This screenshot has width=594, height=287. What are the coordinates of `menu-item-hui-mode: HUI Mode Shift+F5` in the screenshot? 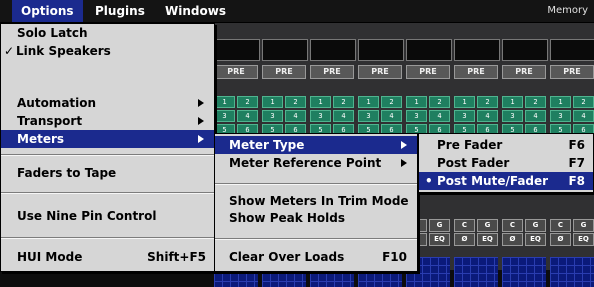 It's located at (107, 257).